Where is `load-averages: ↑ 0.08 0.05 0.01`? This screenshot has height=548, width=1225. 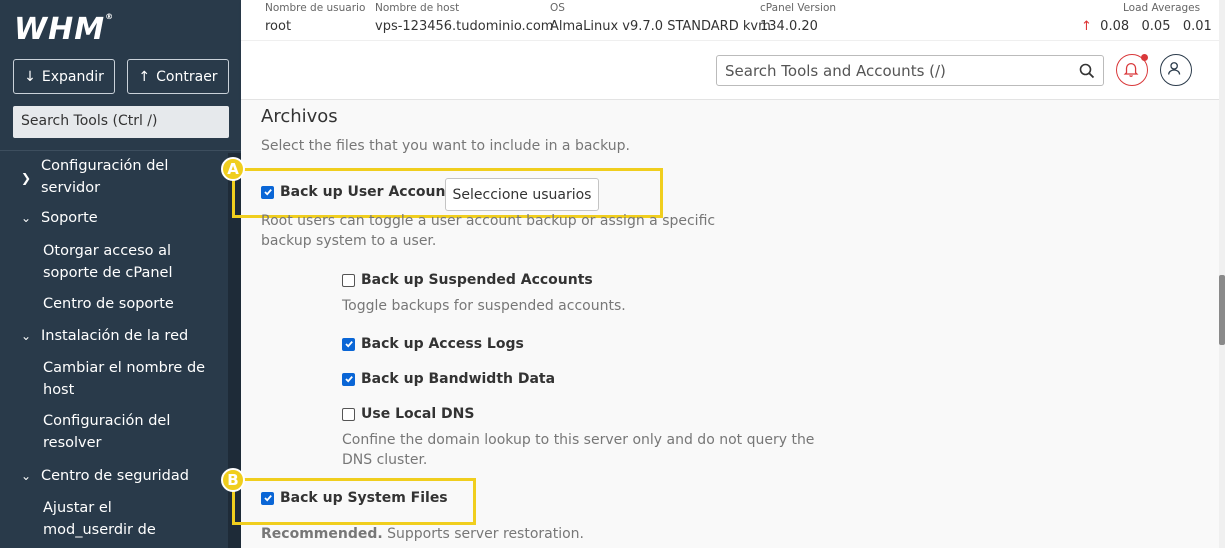 load-averages: ↑ 0.08 0.05 0.01 is located at coordinates (1146, 26).